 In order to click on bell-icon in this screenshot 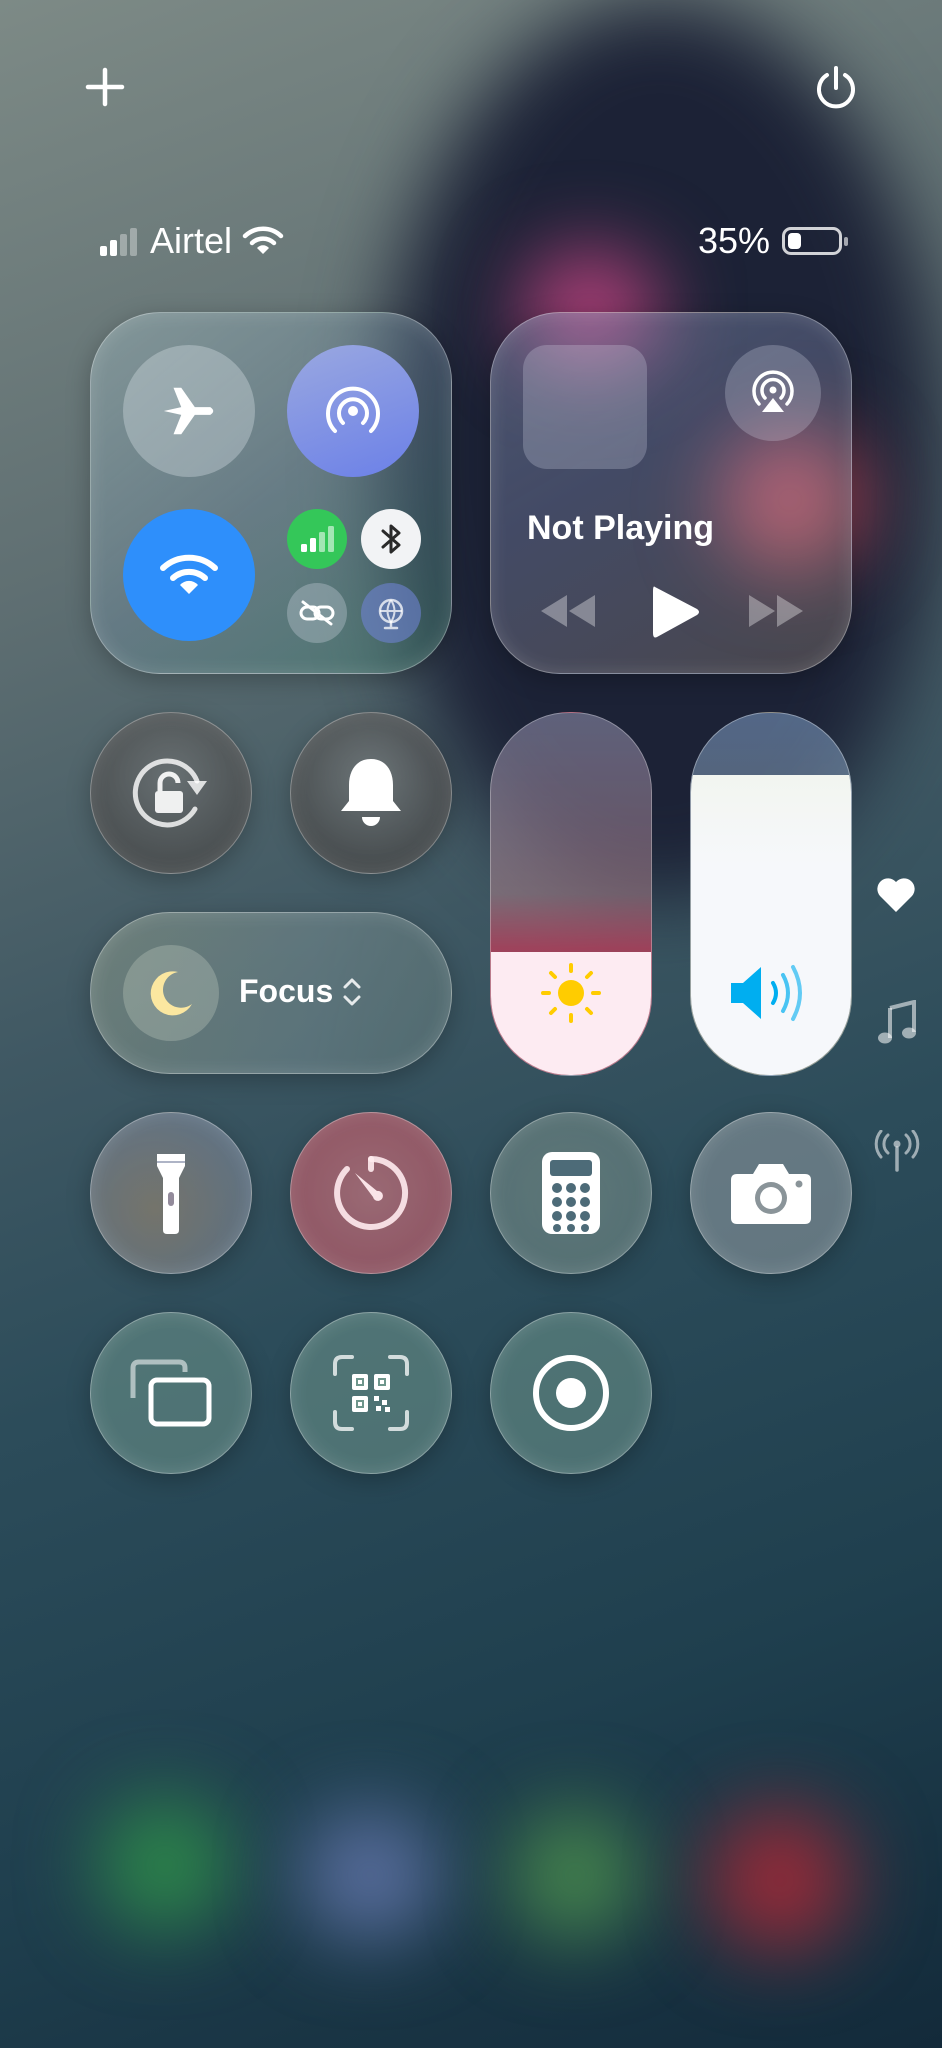, I will do `click(371, 792)`.